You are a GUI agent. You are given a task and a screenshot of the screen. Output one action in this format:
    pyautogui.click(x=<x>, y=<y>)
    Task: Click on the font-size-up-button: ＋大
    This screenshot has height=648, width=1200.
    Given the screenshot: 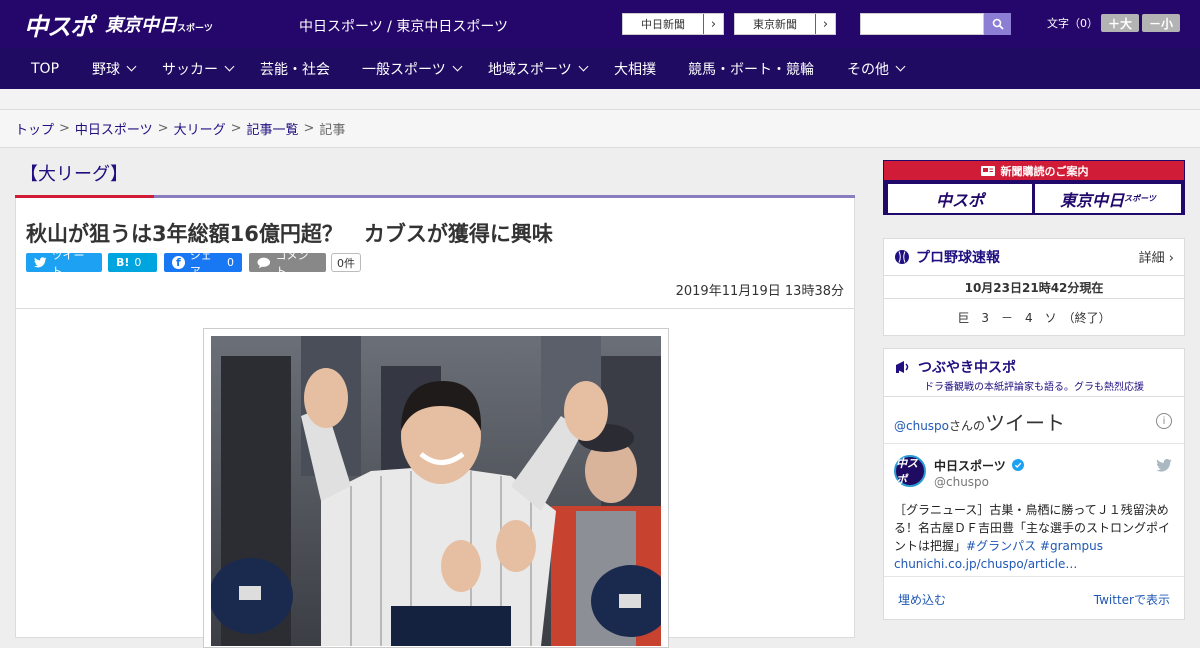 What is the action you would take?
    pyautogui.click(x=1120, y=23)
    